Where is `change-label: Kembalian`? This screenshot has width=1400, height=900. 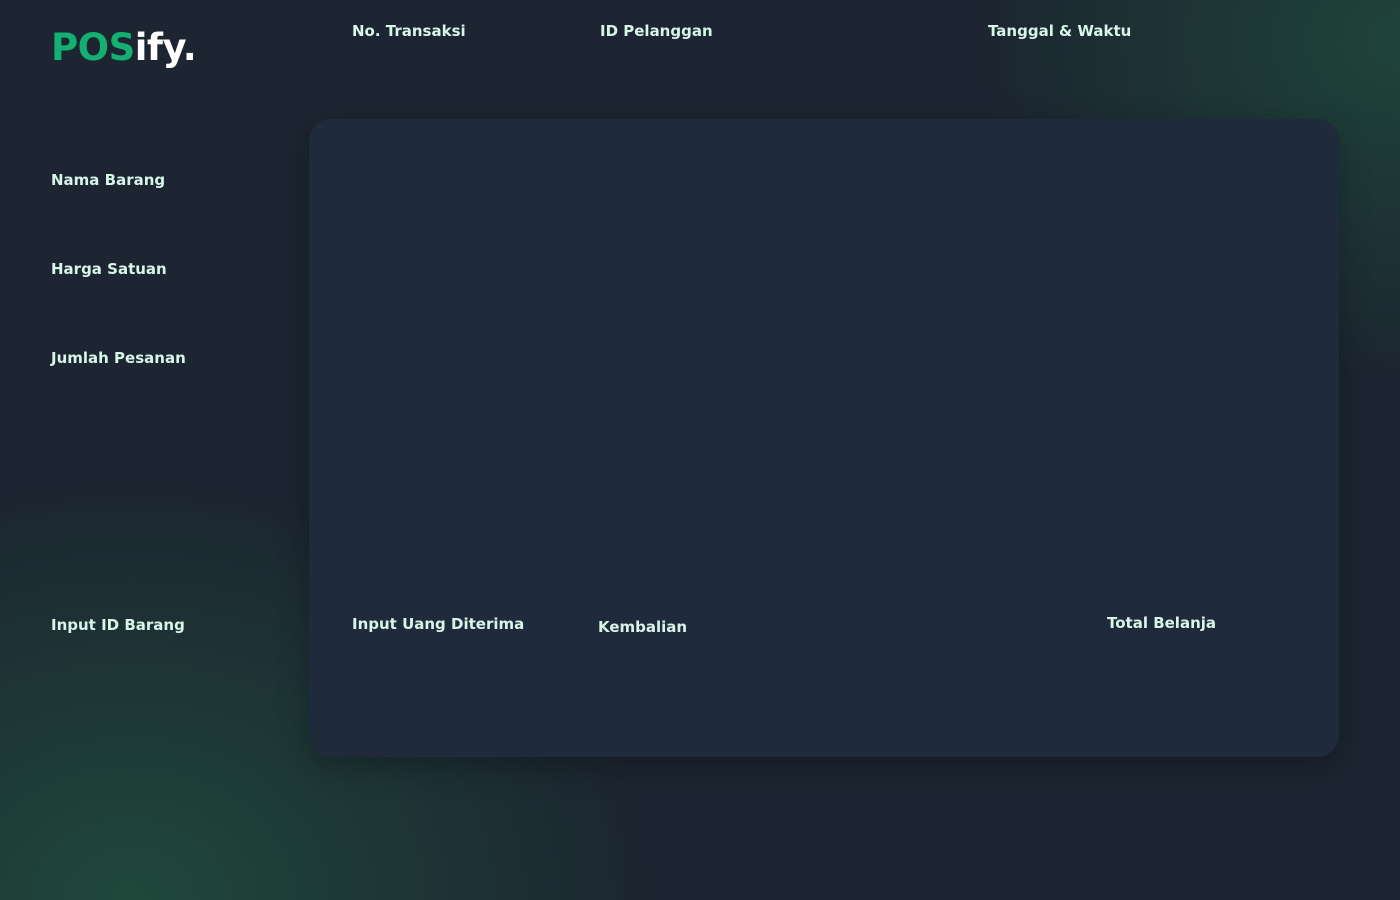 change-label: Kembalian is located at coordinates (643, 627).